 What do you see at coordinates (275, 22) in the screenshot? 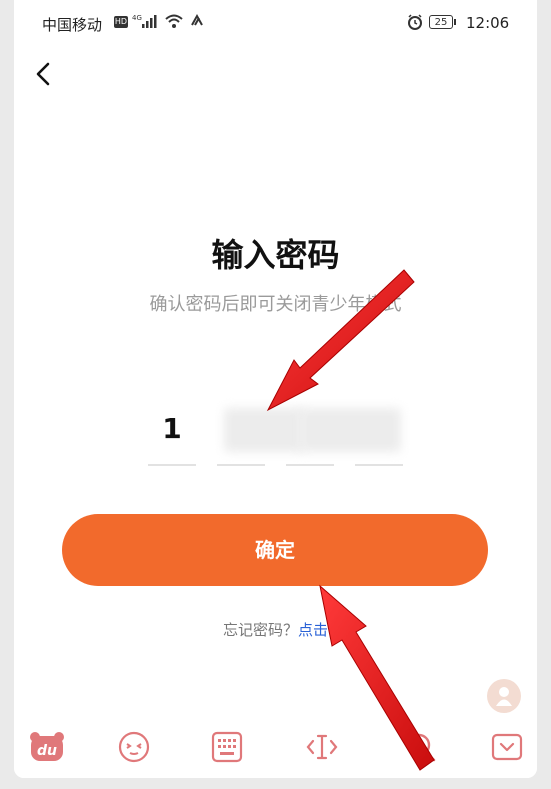
I see `status-bar: 中国移动 HD 4G 25 12:06` at bounding box center [275, 22].